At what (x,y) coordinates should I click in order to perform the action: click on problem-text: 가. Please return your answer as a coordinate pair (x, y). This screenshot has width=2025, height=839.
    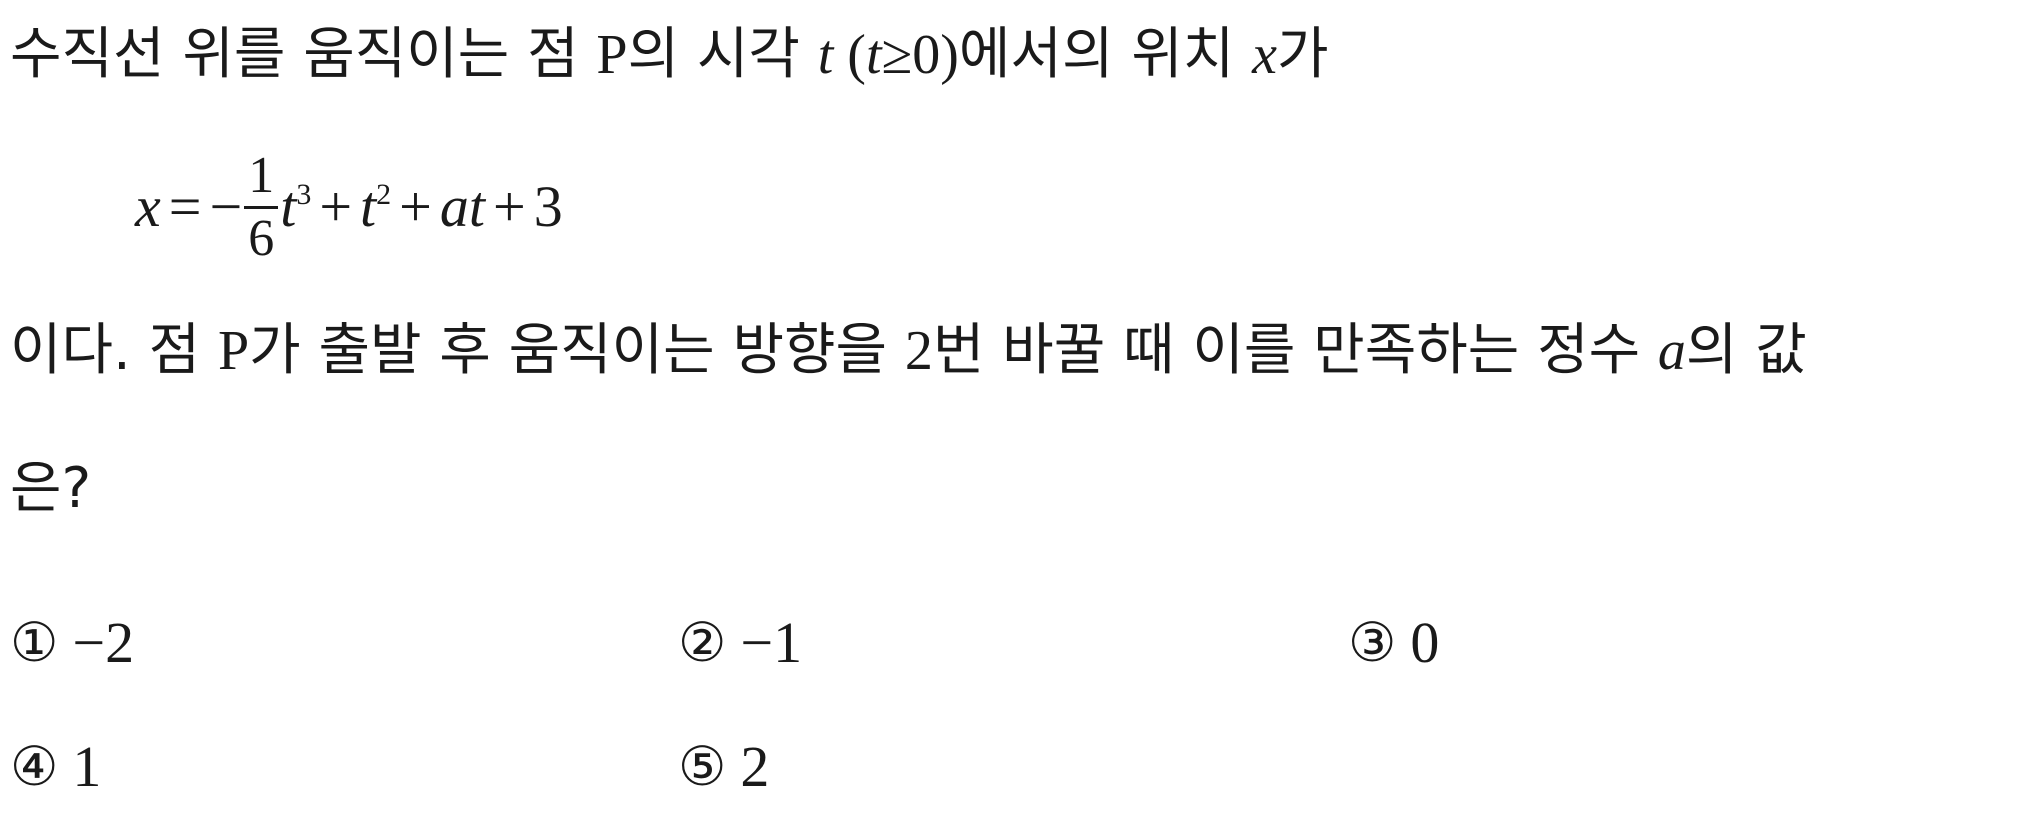
    Looking at the image, I should click on (1302, 54).